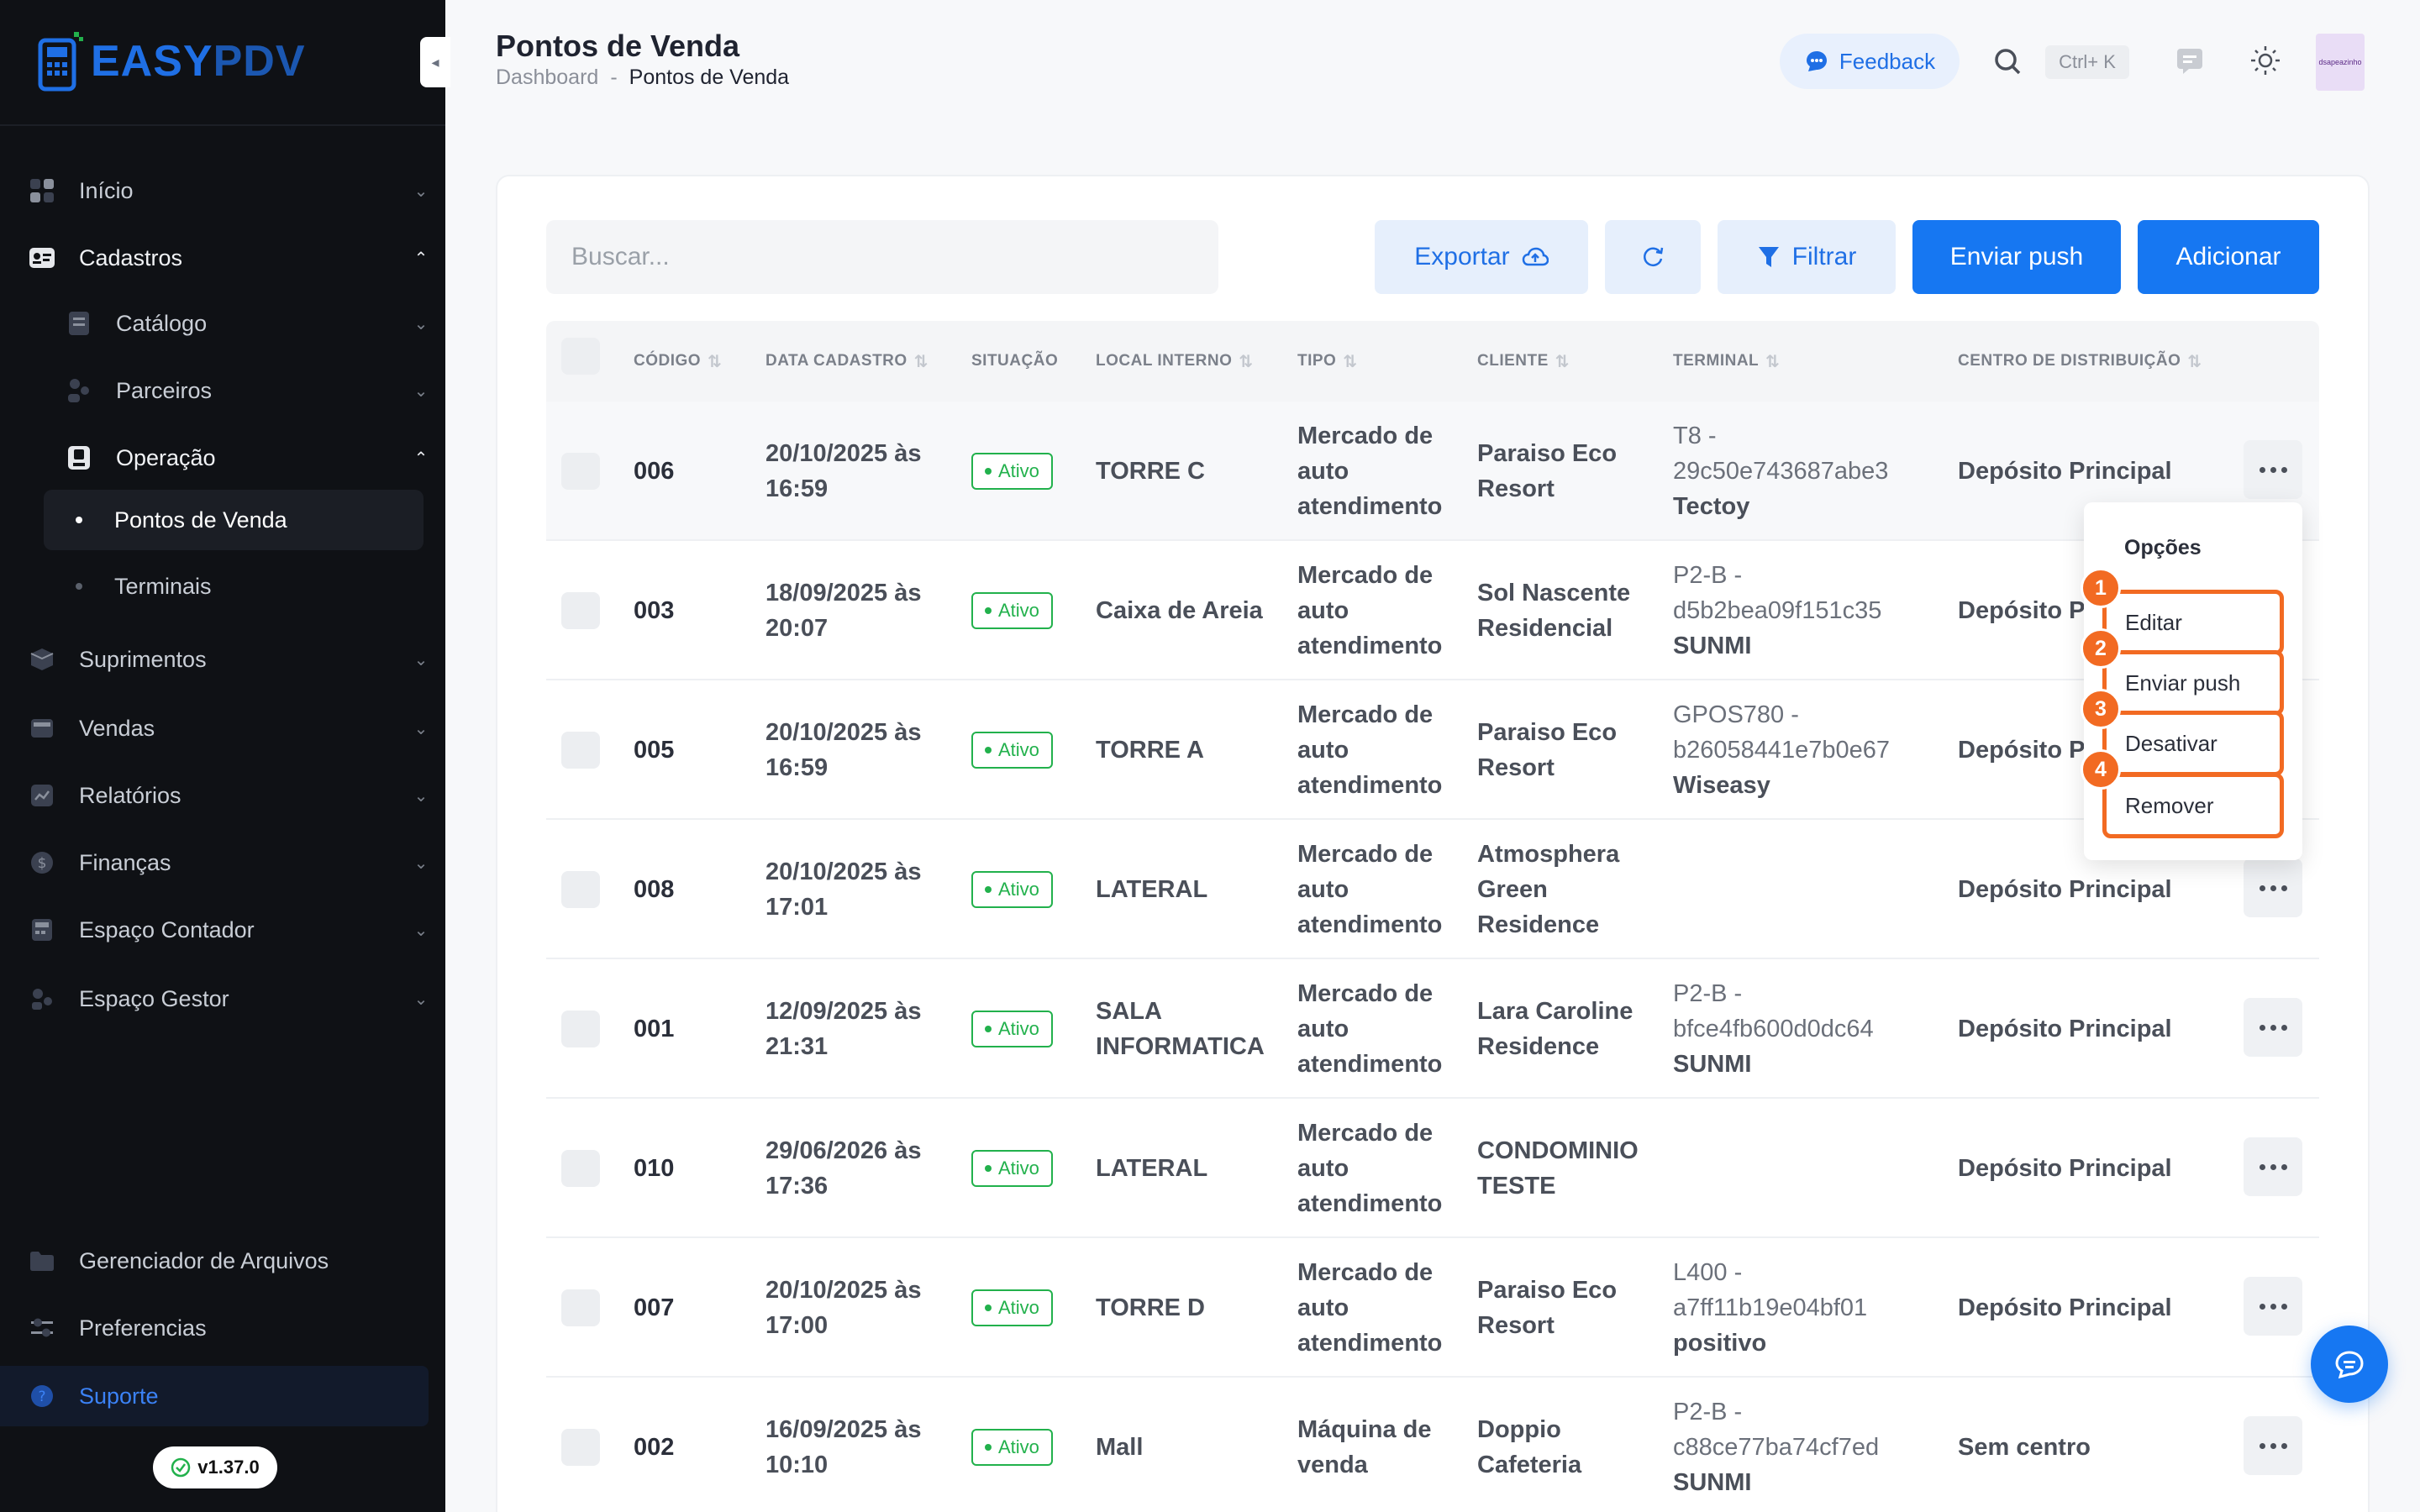 Image resolution: width=2420 pixels, height=1512 pixels. I want to click on sidebar-item-espaco-contador: Espaço Contador ⌄, so click(228, 929).